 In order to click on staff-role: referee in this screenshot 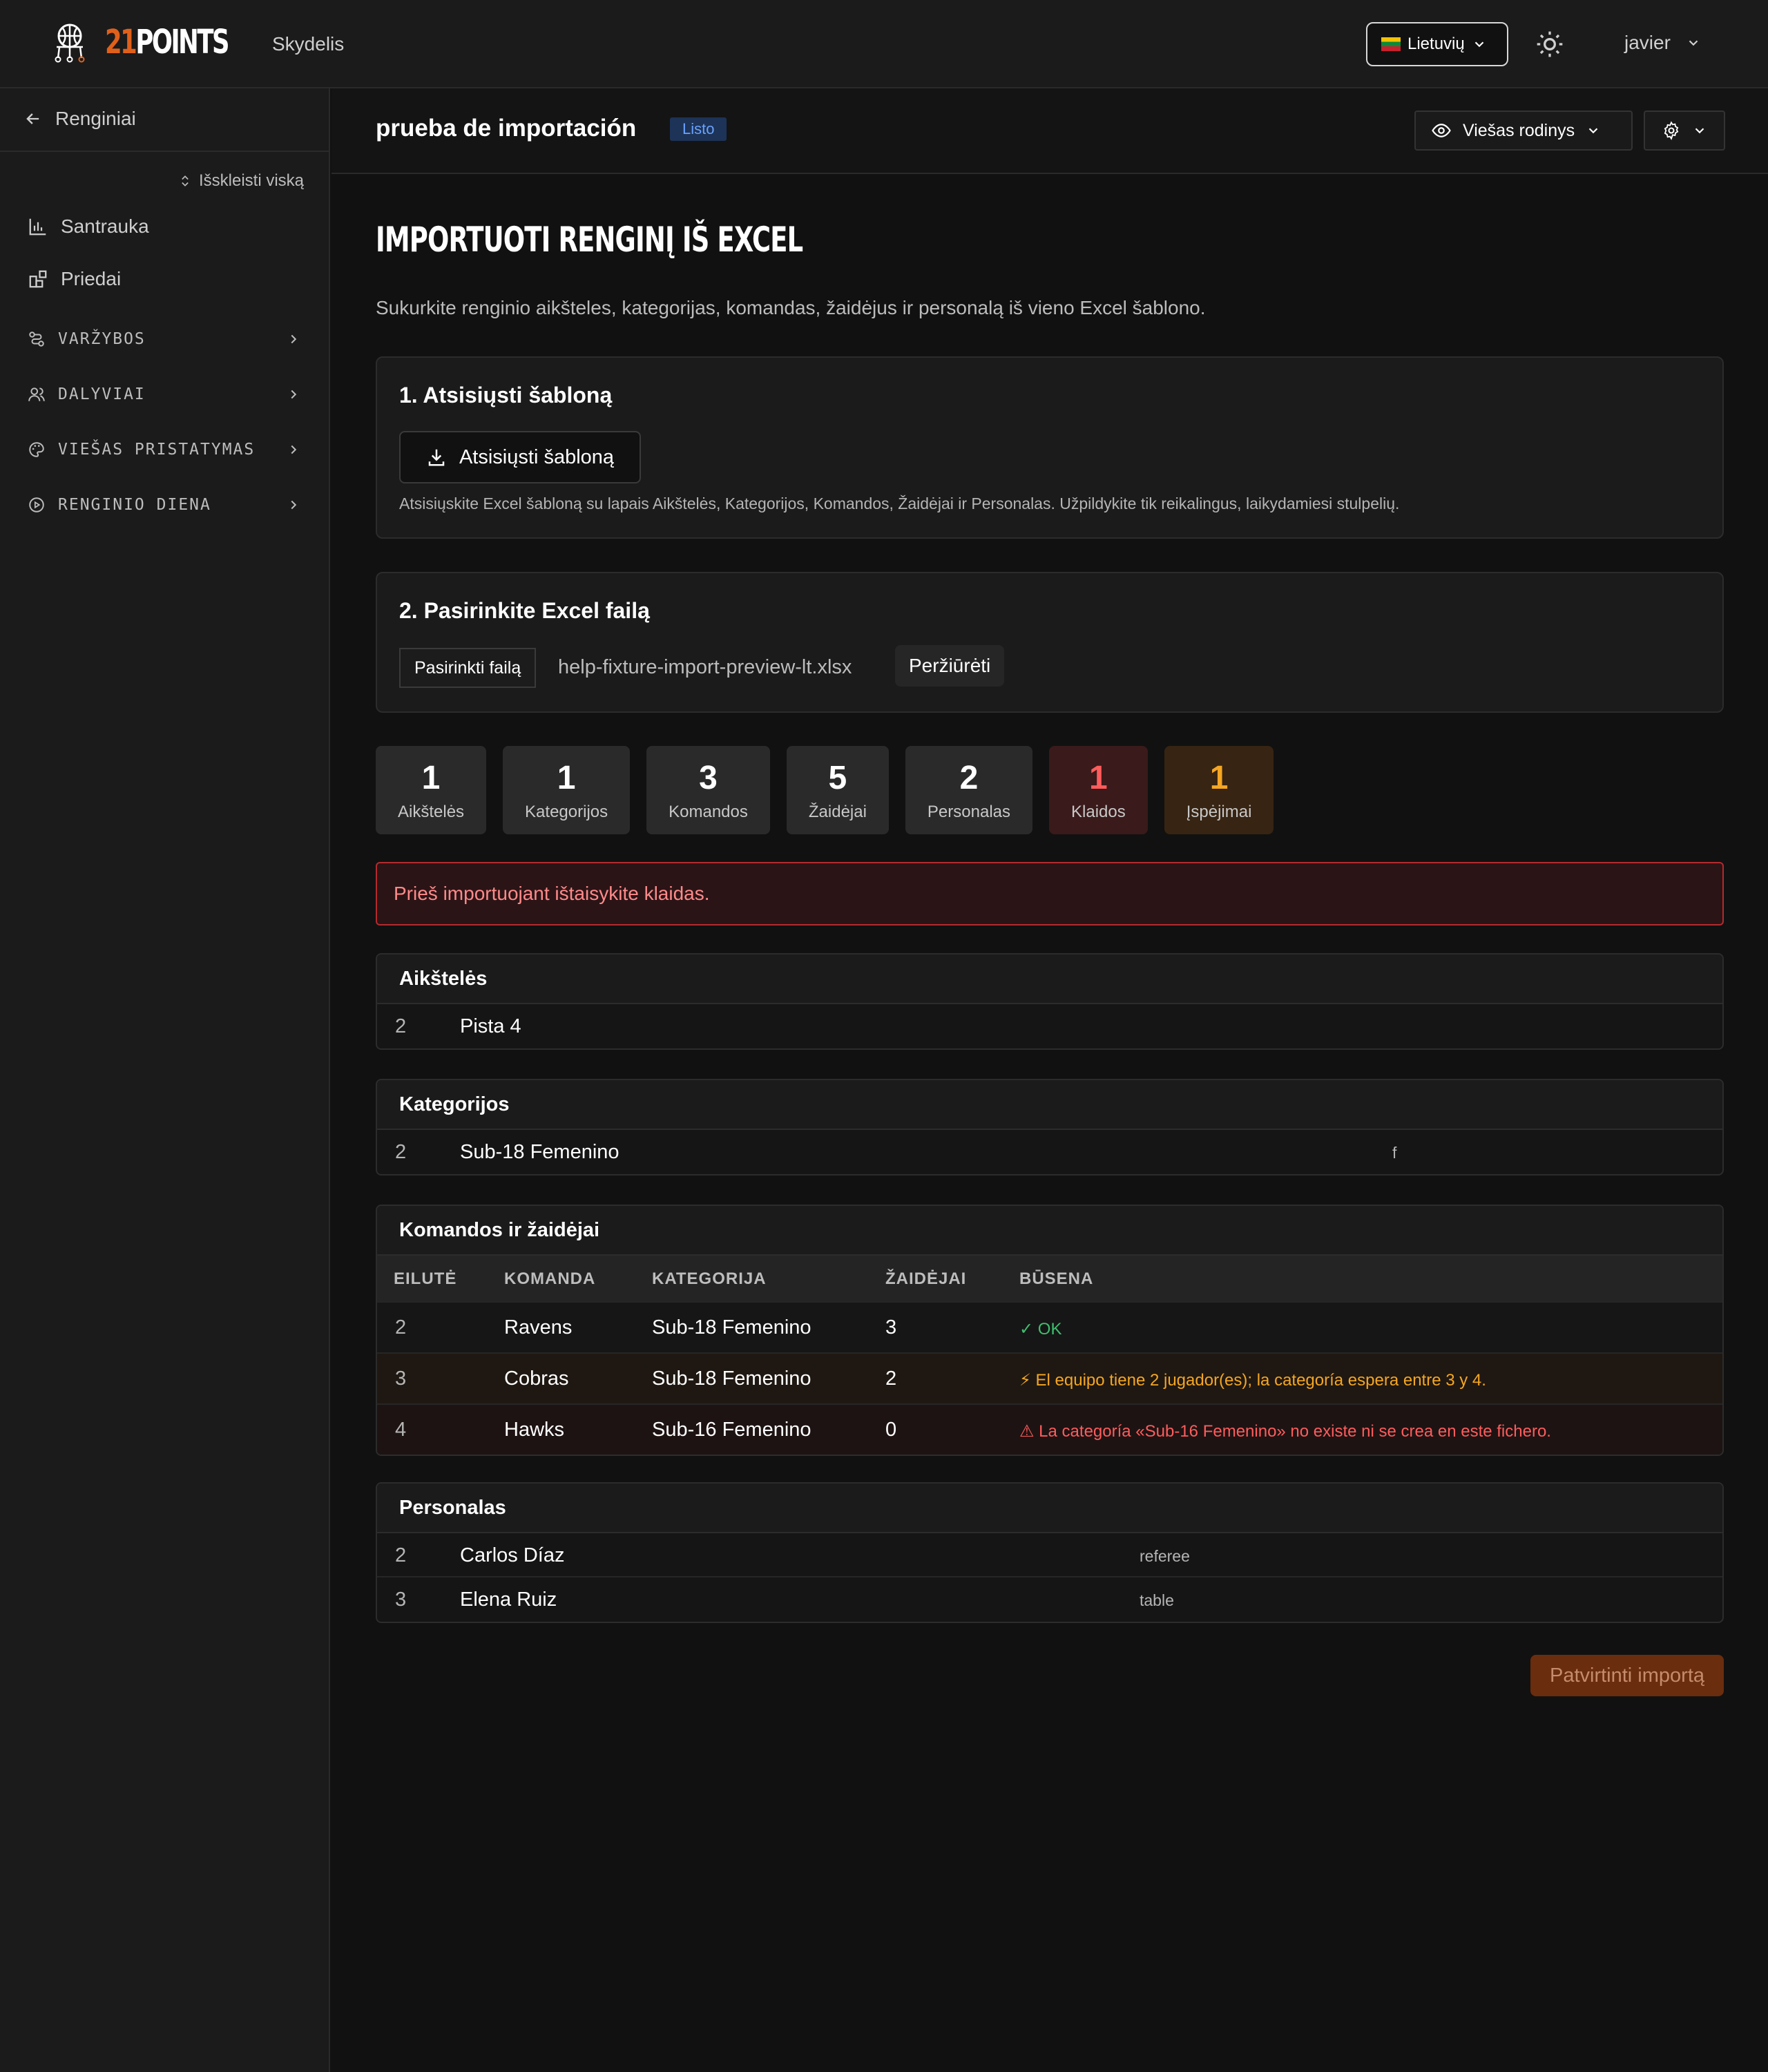, I will do `click(1165, 1556)`.